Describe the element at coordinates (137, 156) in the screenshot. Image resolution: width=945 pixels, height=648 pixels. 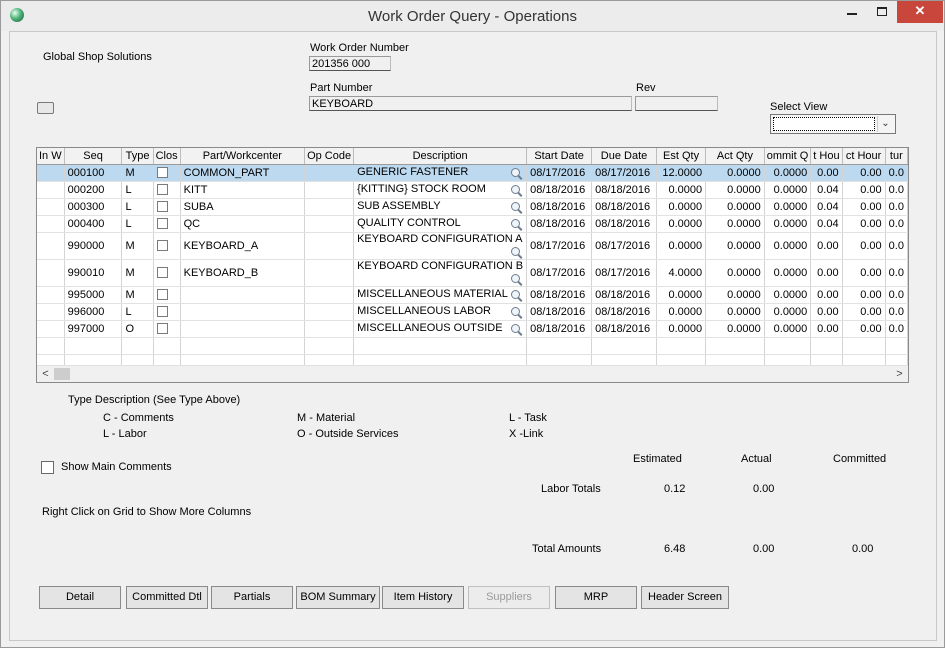
I see `col-header-type: Type` at that location.